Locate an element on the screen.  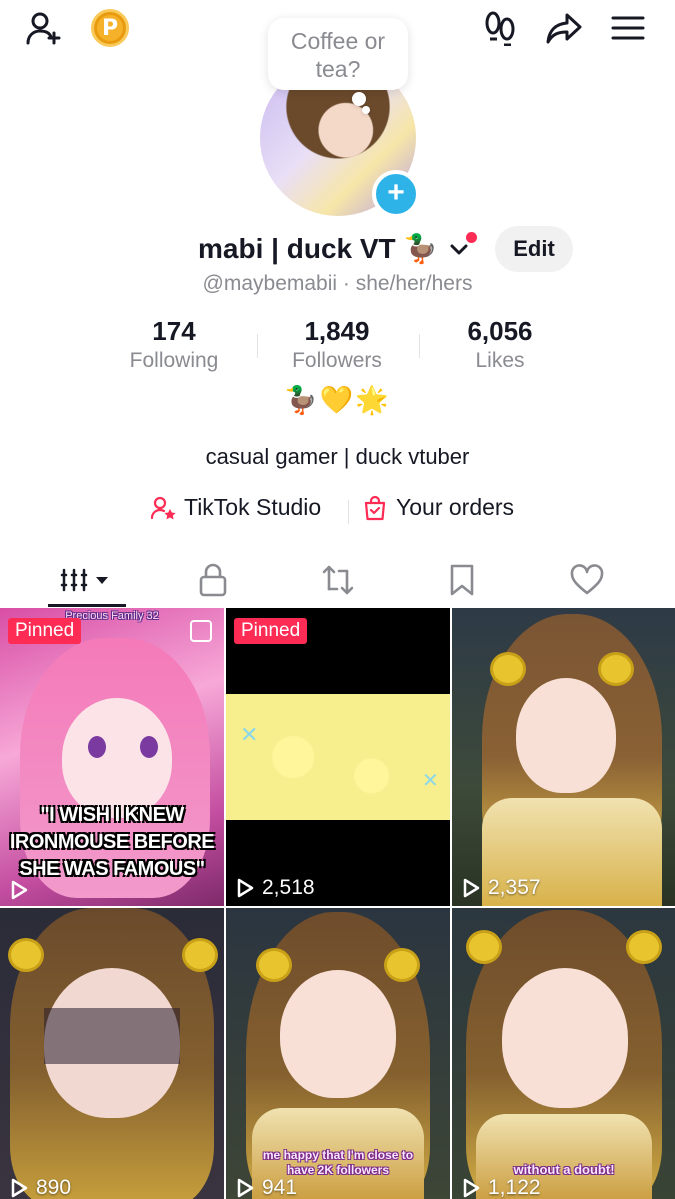
person-plus-icon is located at coordinates (43, 28).